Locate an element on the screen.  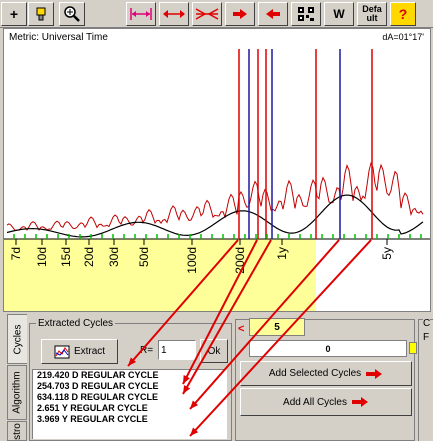
tab-astro-label: stro is located at coordinates (17, 431).